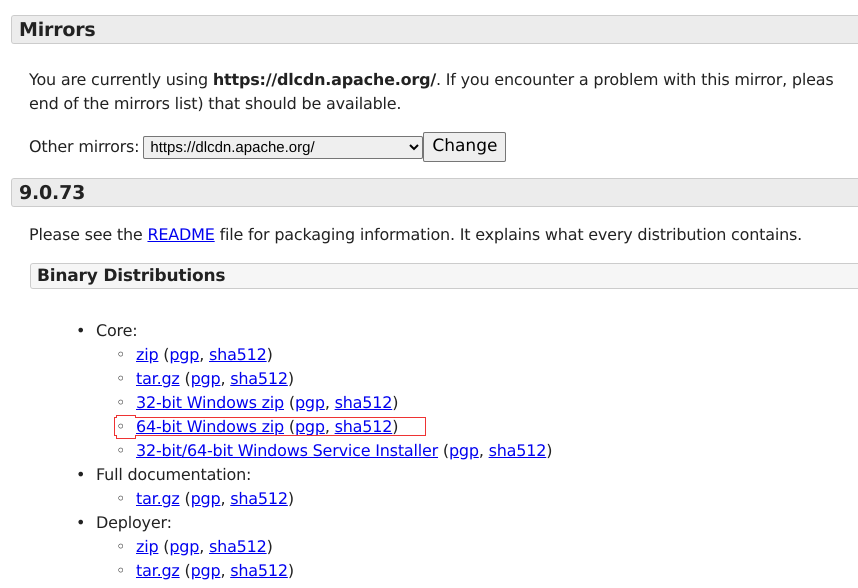 The height and width of the screenshot is (588, 858). What do you see at coordinates (174, 474) in the screenshot?
I see `group-label: Full documentation:` at bounding box center [174, 474].